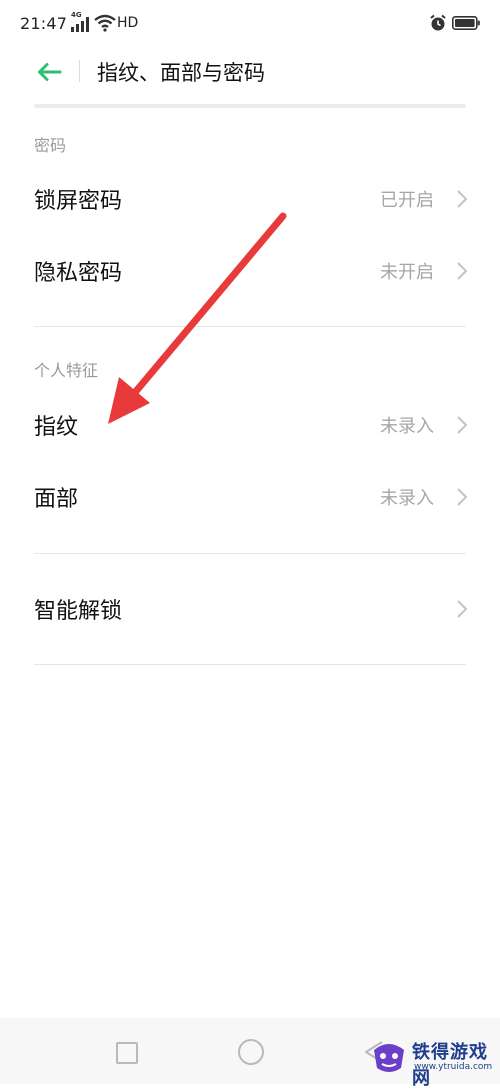 Image resolution: width=500 pixels, height=1090 pixels. Describe the element at coordinates (250, 199) in the screenshot. I see `row-lockscreen-password: 锁屏密码 已开启` at that location.